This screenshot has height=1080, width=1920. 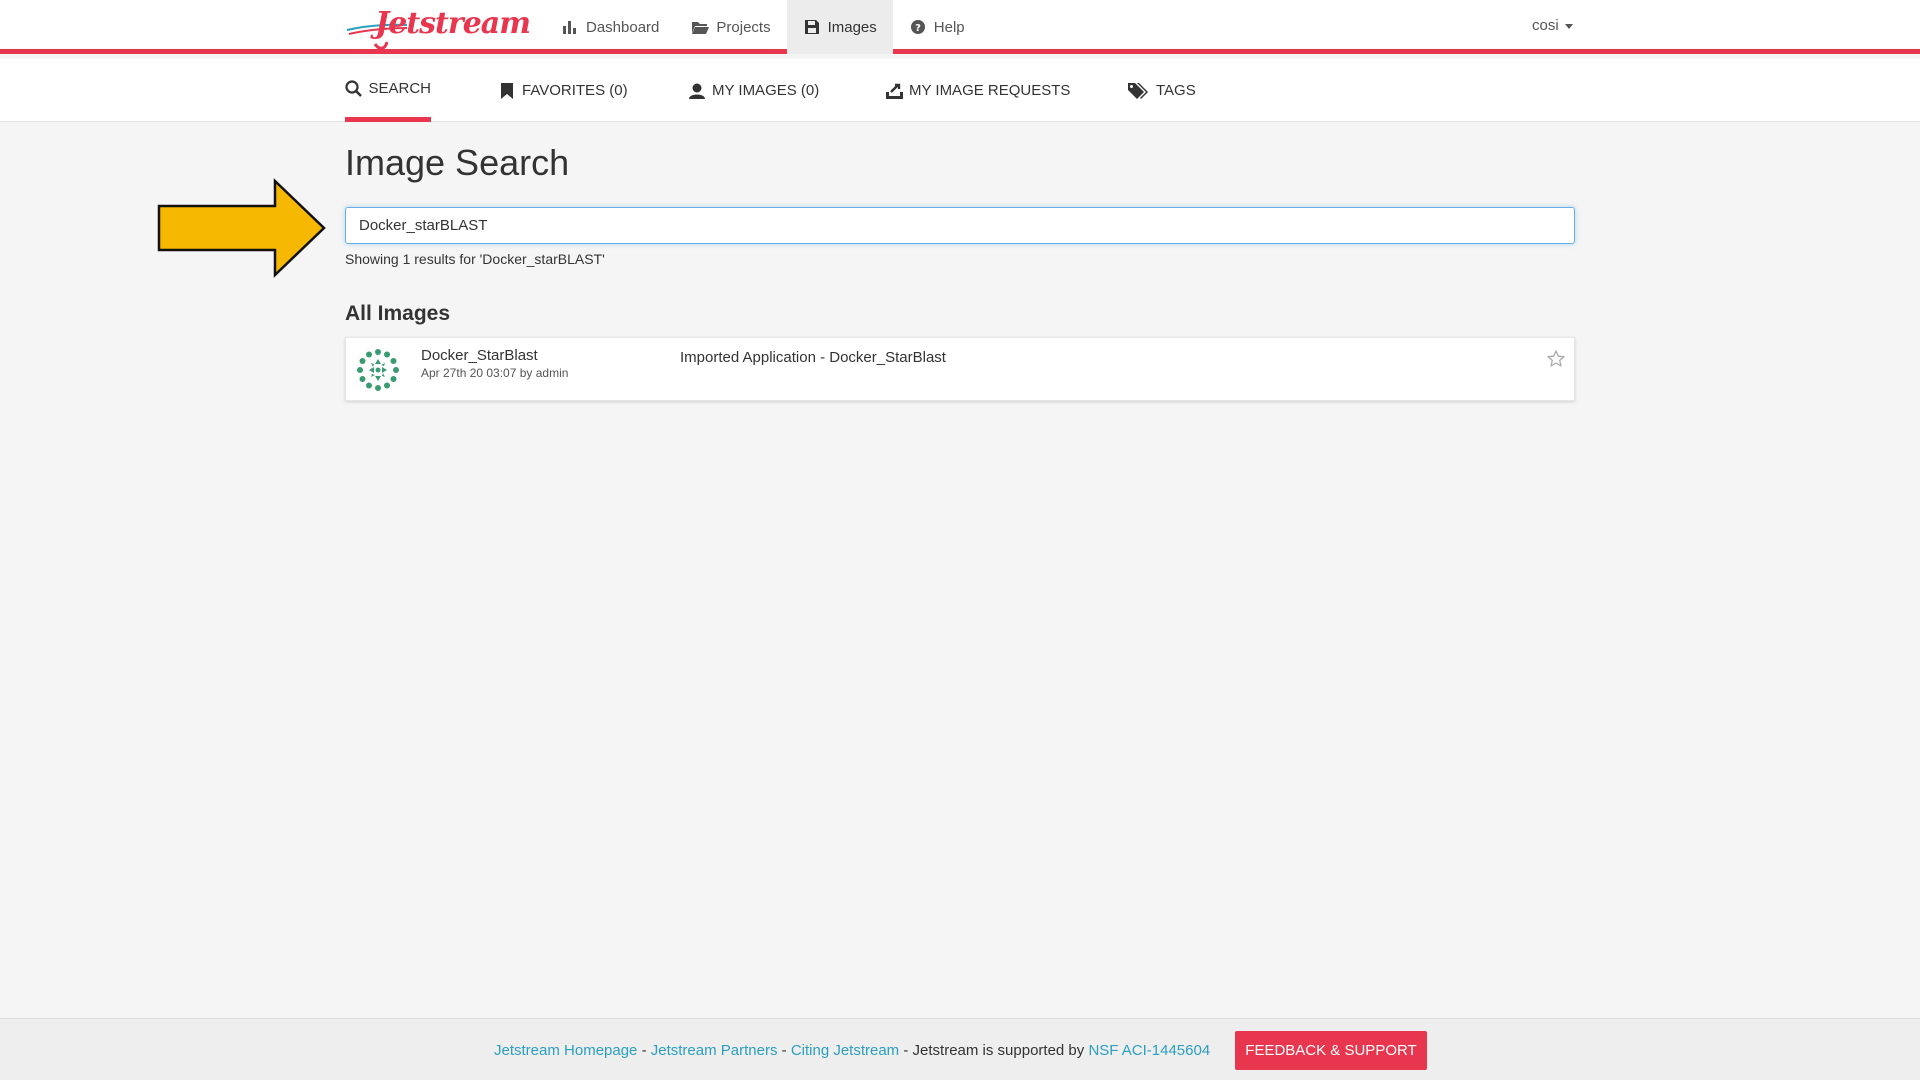 I want to click on tab-tags-label: TAGS, so click(x=1176, y=90).